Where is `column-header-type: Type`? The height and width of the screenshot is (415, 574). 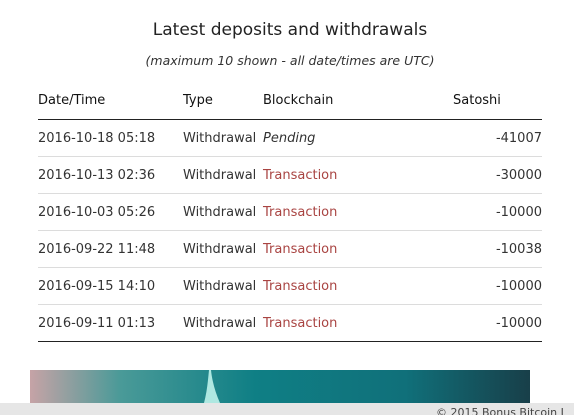
column-header-type: Type is located at coordinates (223, 101).